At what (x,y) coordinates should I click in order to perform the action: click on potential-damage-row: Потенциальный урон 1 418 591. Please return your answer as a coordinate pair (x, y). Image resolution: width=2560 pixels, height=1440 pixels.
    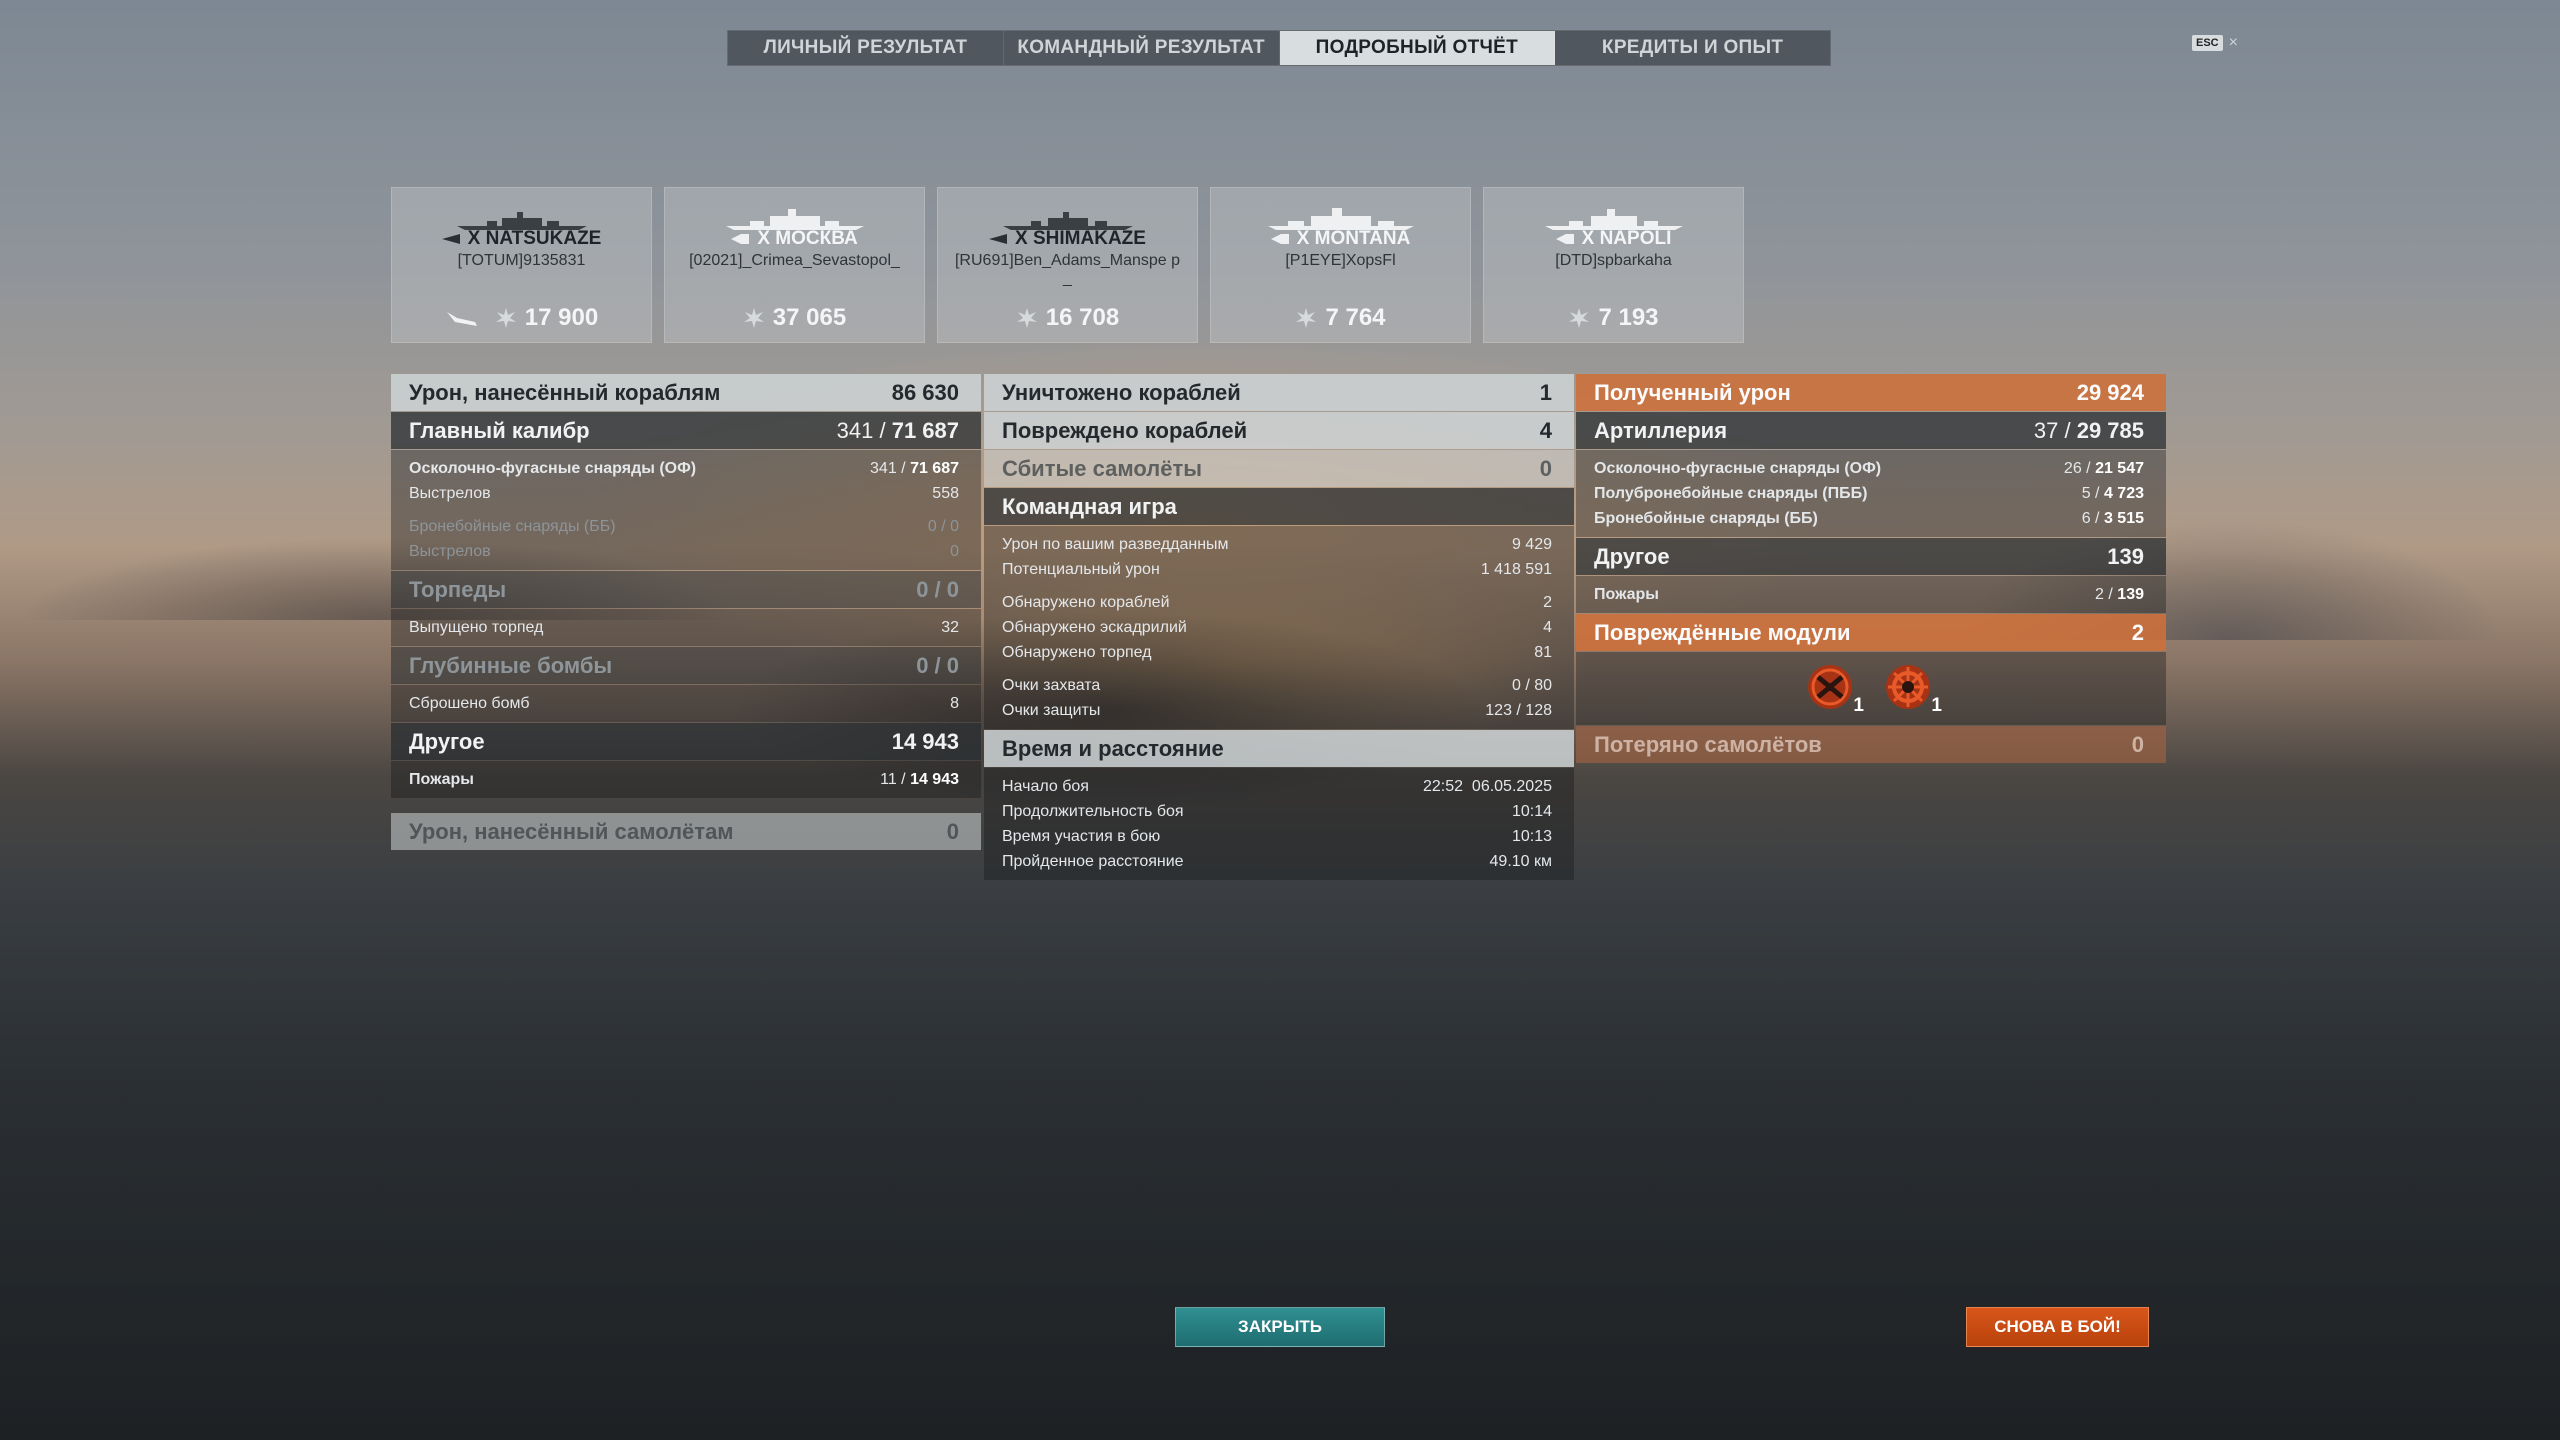
    Looking at the image, I should click on (1277, 569).